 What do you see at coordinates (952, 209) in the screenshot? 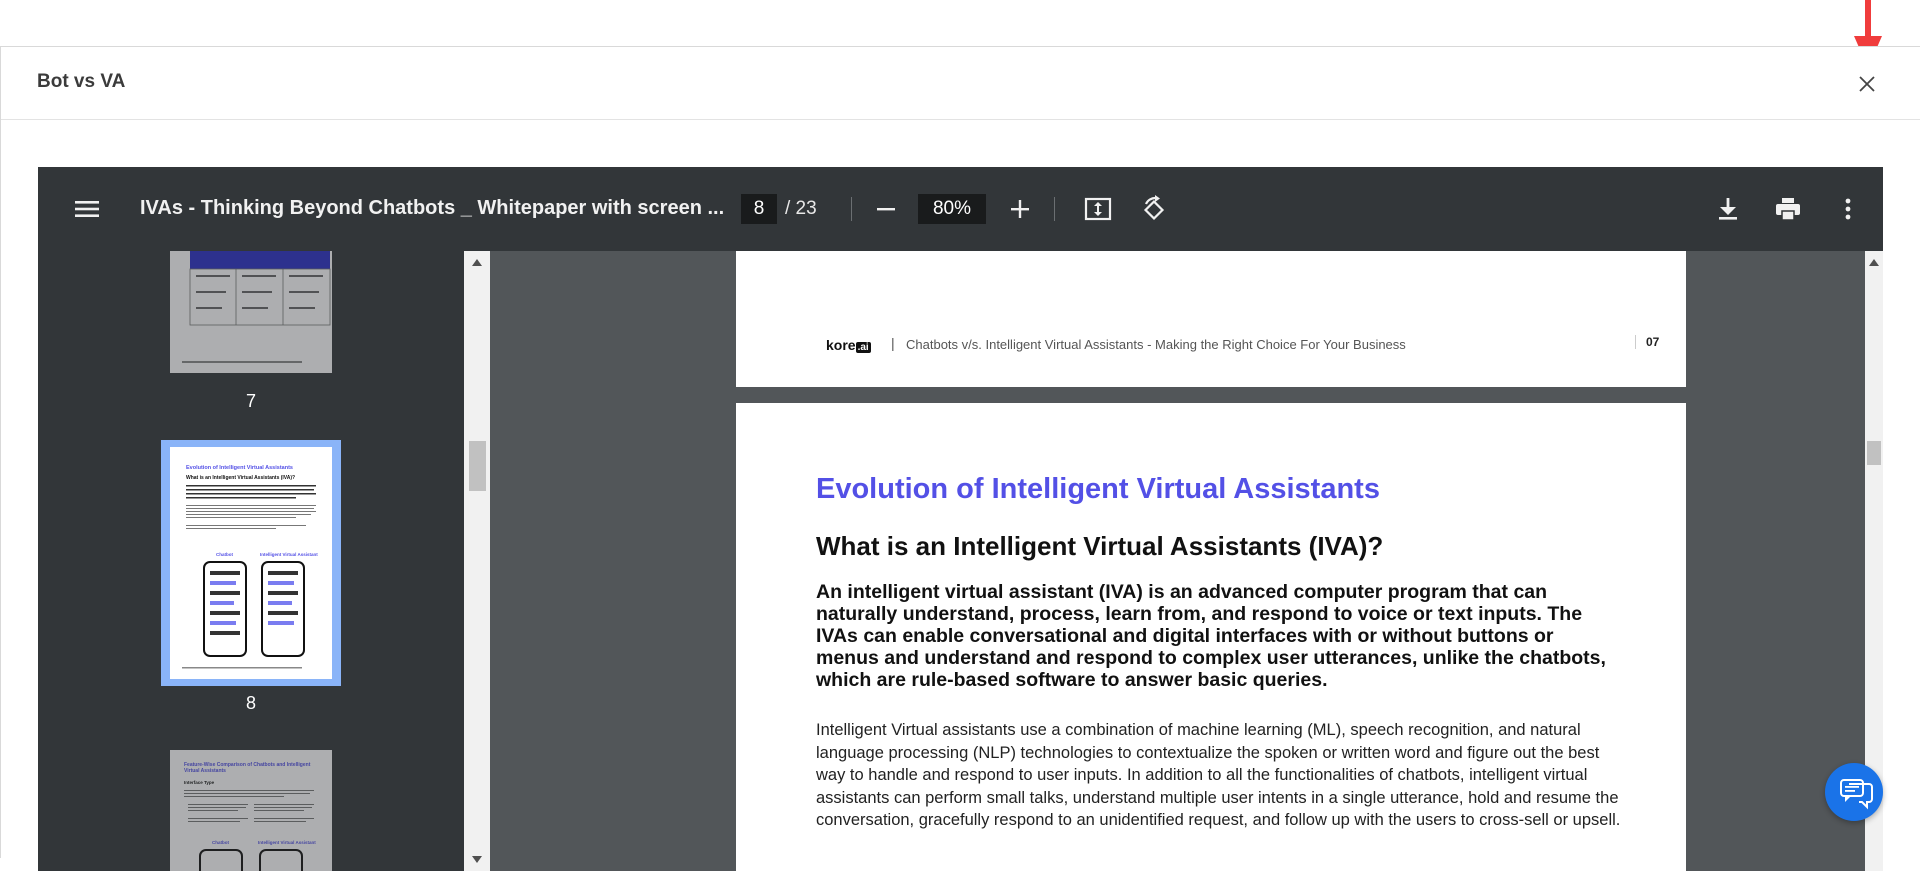
I see `zoom-input: 80%` at bounding box center [952, 209].